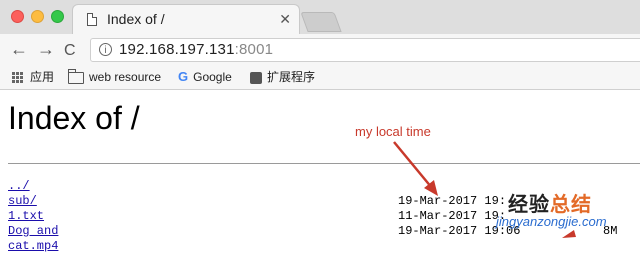 The height and width of the screenshot is (254, 640). Describe the element at coordinates (105, 49) in the screenshot. I see `info-icon: i` at that location.